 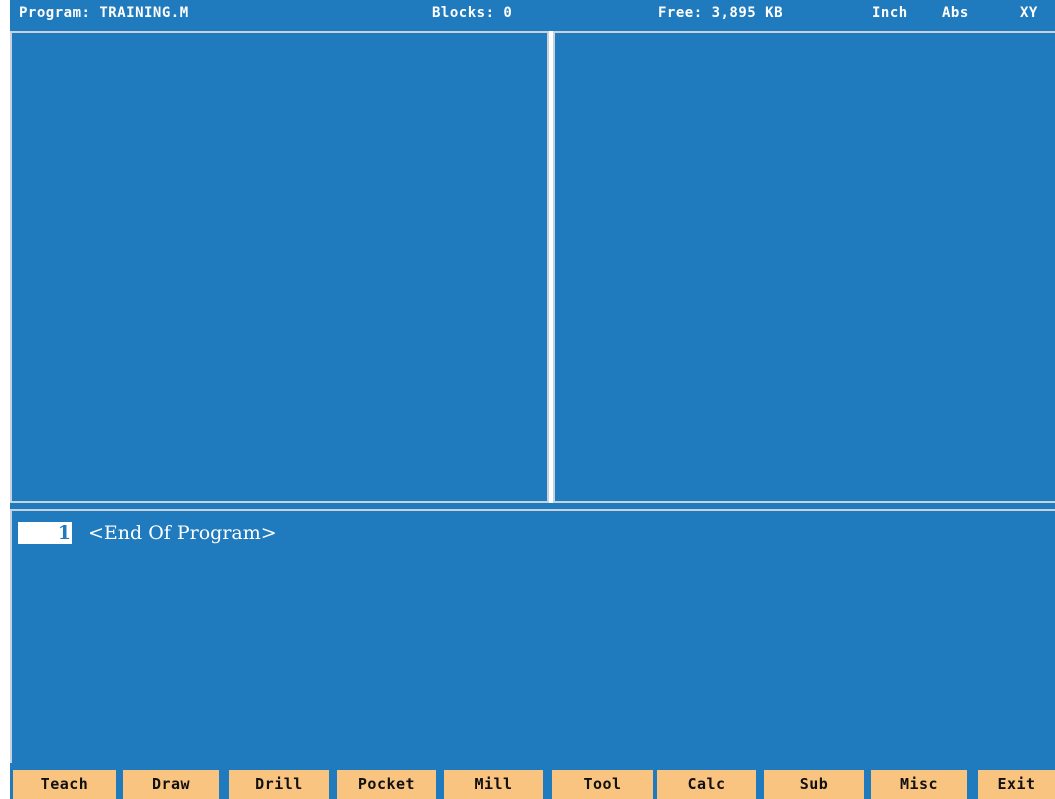 What do you see at coordinates (45, 533) in the screenshot?
I see `block-number-cursor: 1` at bounding box center [45, 533].